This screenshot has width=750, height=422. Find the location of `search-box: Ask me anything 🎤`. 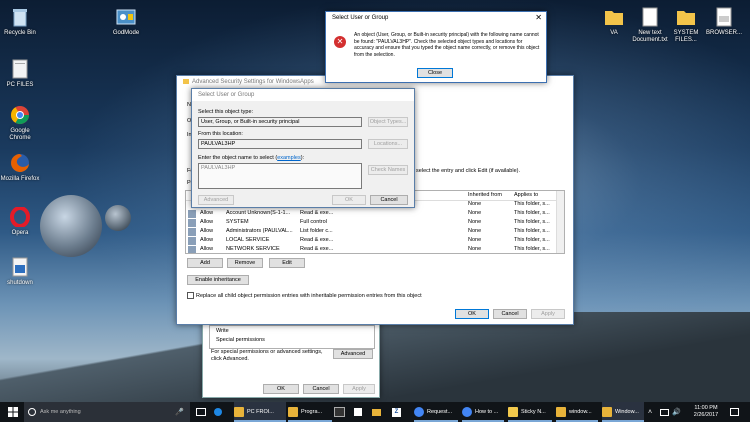

search-box: Ask me anything 🎤 is located at coordinates (107, 412).